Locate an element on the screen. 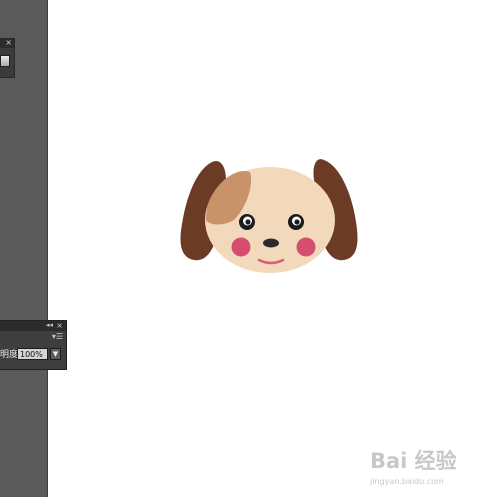 The width and height of the screenshot is (500, 497). left-cheek is located at coordinates (241, 247).